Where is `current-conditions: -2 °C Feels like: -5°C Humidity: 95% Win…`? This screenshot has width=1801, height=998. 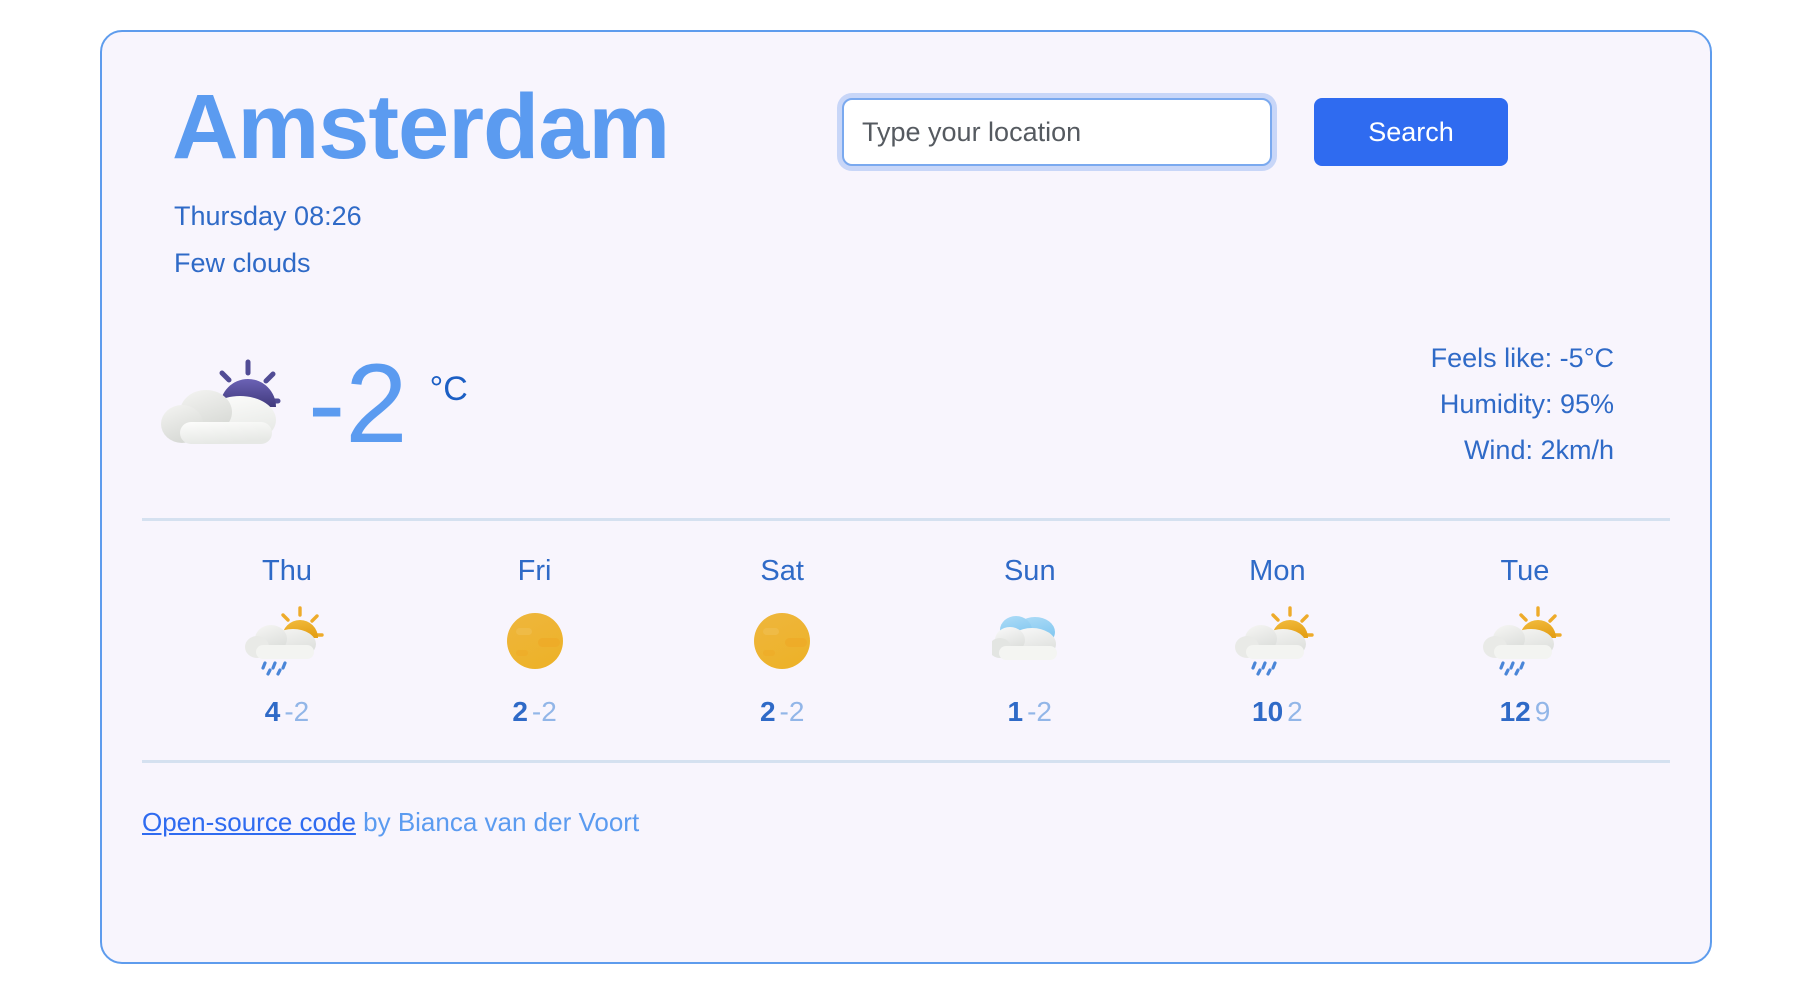 current-conditions: -2 °C Feels like: -5°C Humidity: 95% Win… is located at coordinates (906, 404).